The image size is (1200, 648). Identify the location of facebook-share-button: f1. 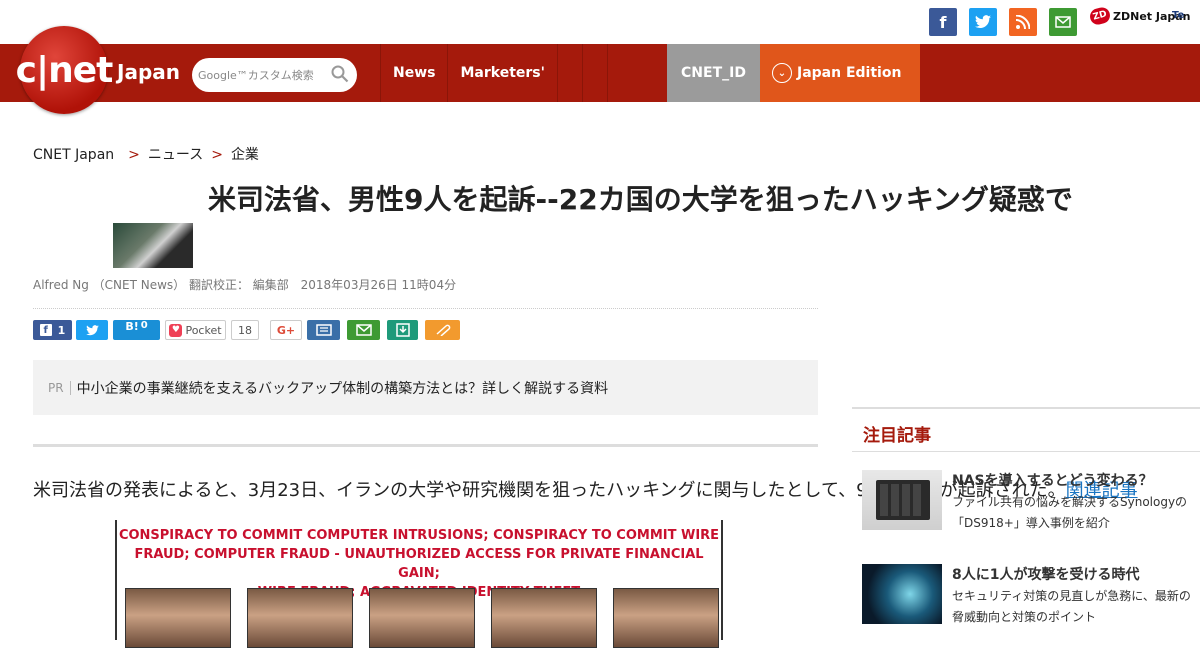
(52, 330).